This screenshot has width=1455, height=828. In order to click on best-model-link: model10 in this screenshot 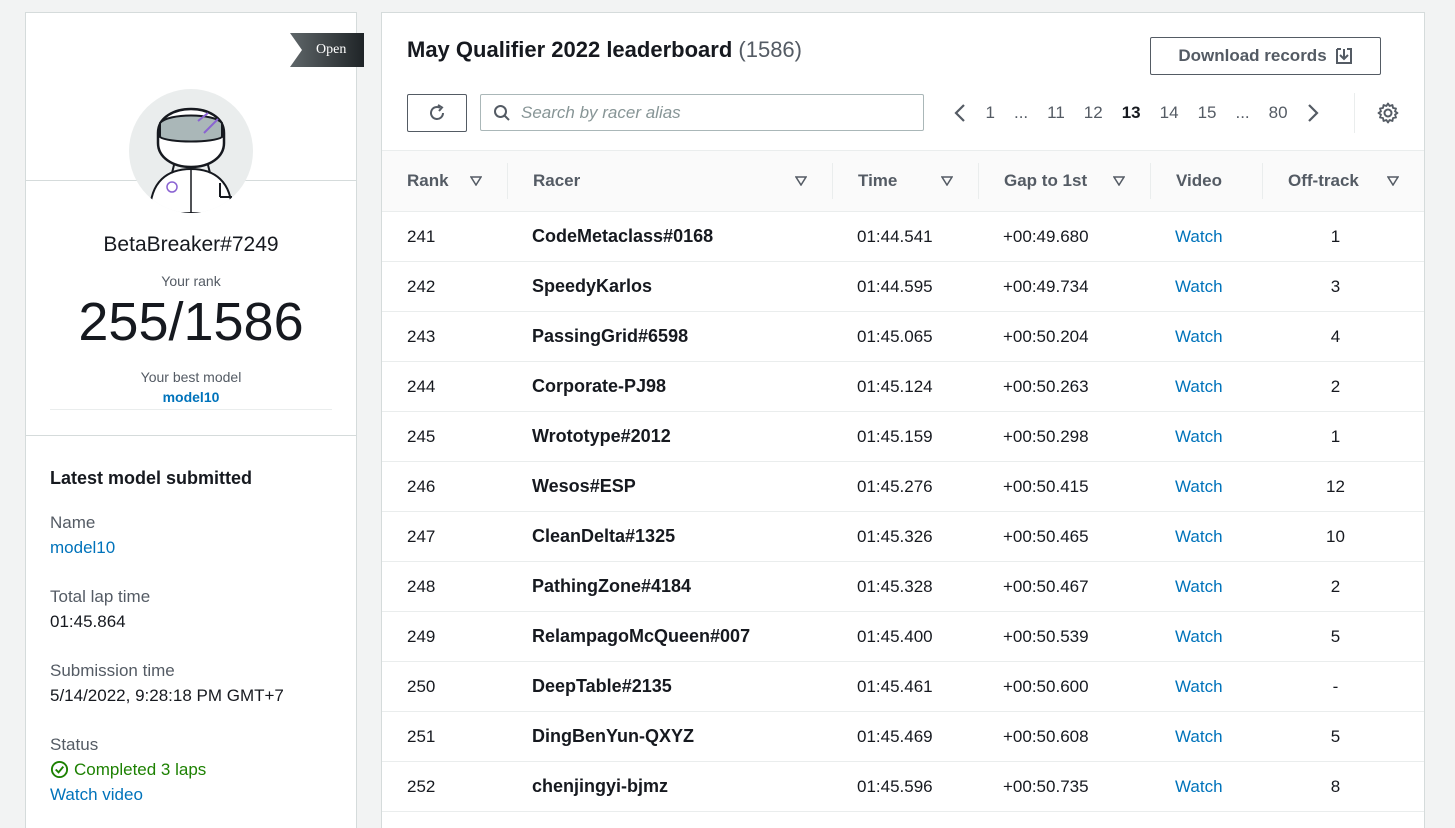, I will do `click(191, 397)`.